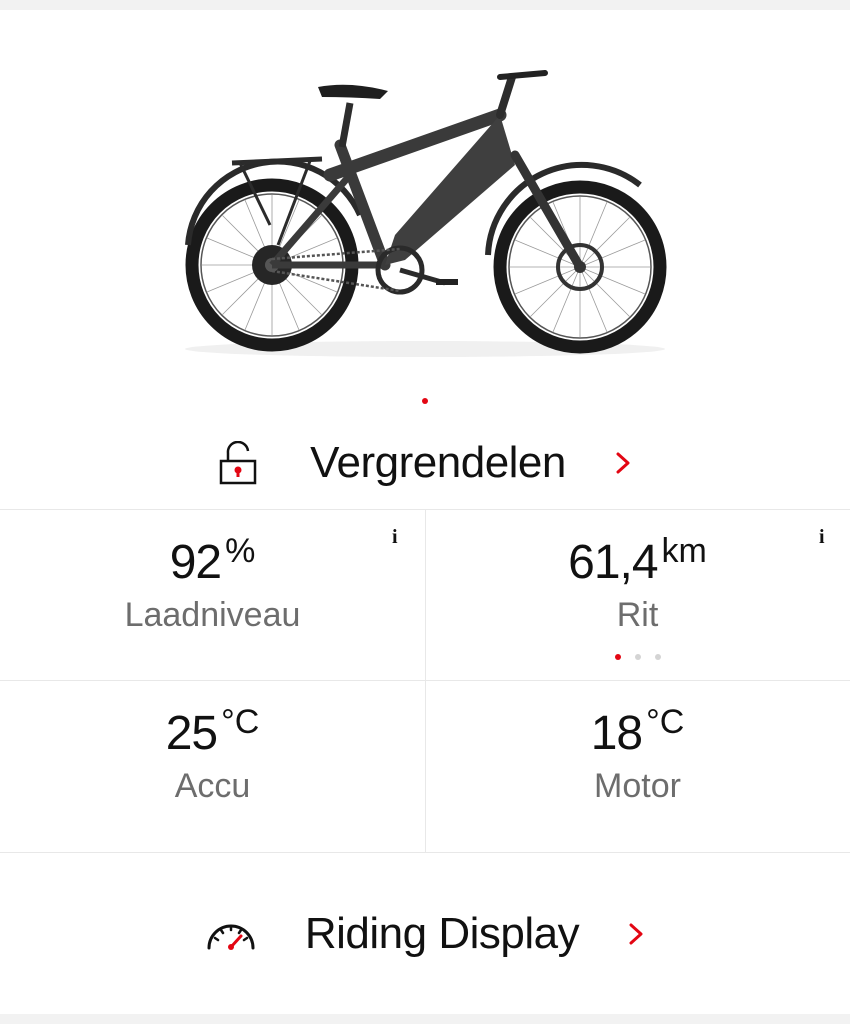  What do you see at coordinates (637, 595) in the screenshot?
I see `stat-trip: 61,4 km Rit i` at bounding box center [637, 595].